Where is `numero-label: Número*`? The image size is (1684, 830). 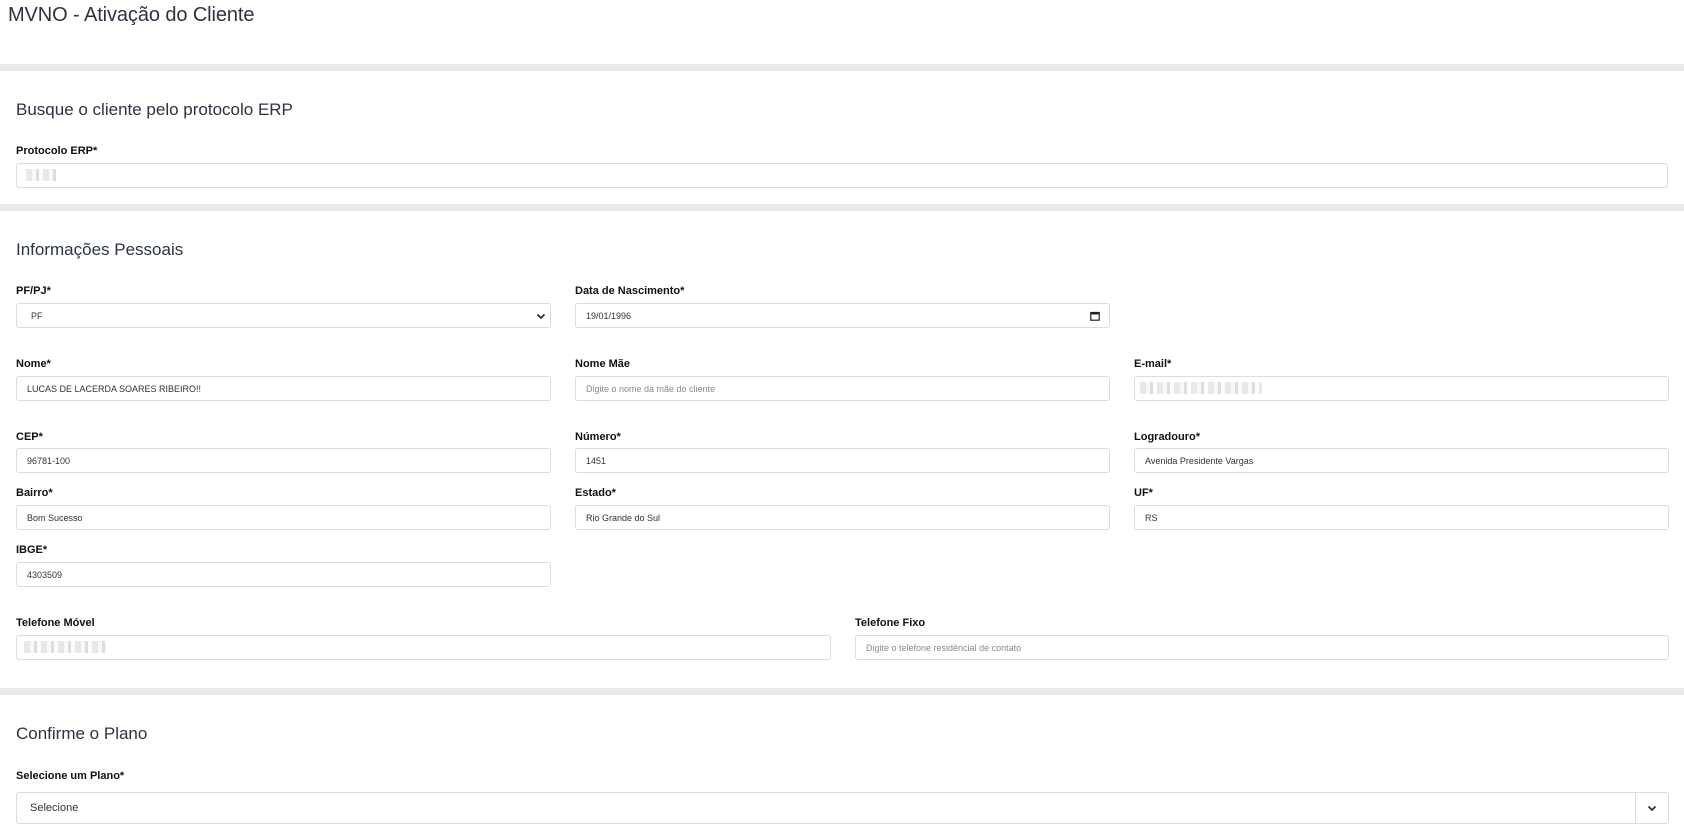 numero-label: Número* is located at coordinates (598, 437).